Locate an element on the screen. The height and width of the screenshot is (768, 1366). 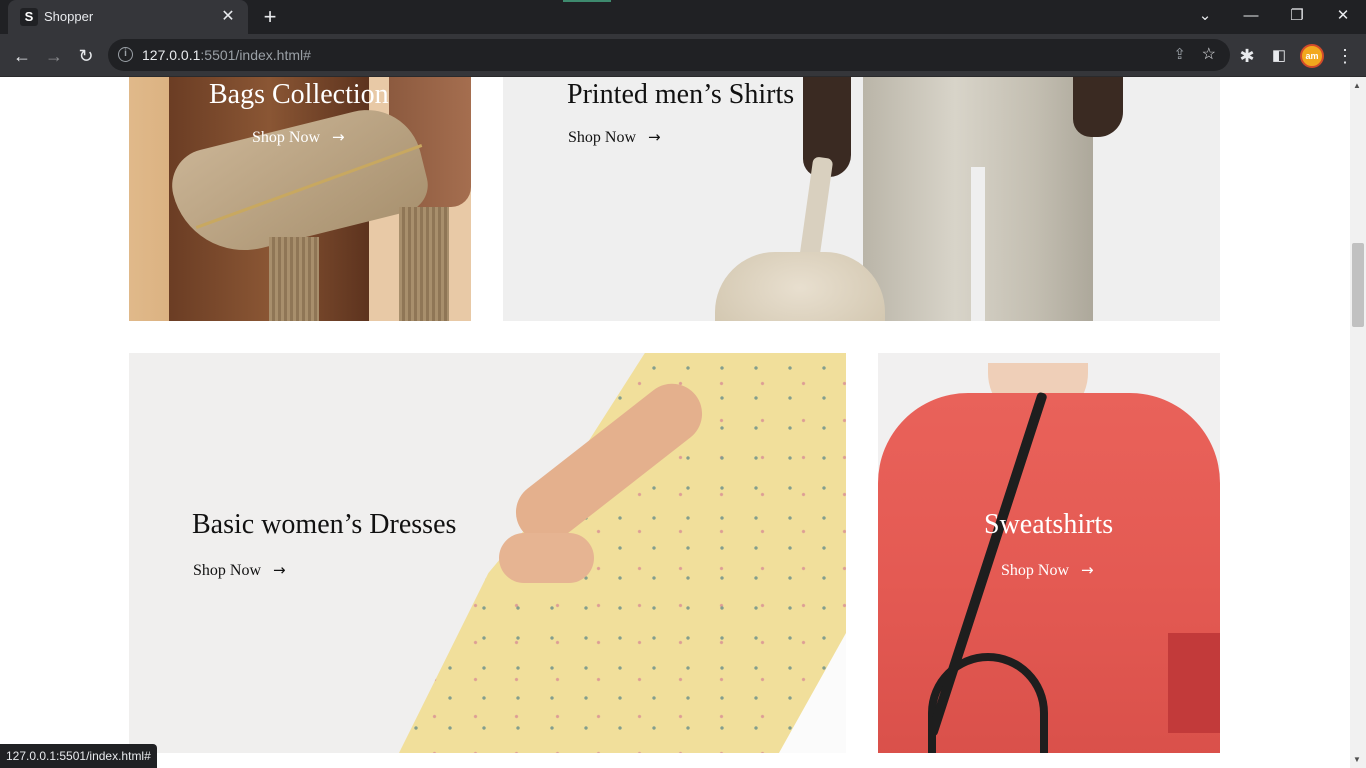
site-favicon-icon: S is located at coordinates (29, 17).